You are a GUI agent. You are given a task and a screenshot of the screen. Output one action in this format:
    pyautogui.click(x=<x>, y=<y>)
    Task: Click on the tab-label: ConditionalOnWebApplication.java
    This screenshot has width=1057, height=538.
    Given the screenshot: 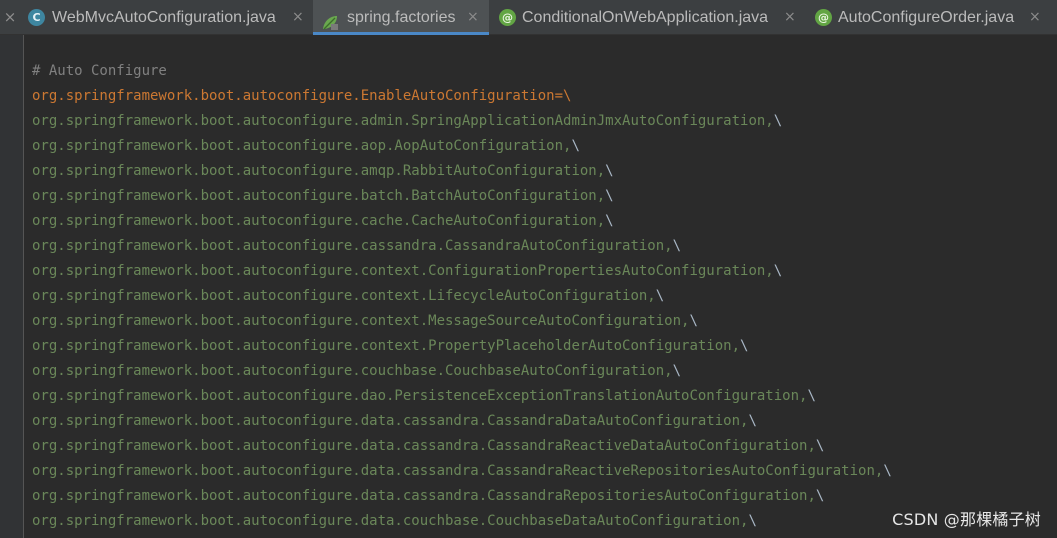 What is the action you would take?
    pyautogui.click(x=645, y=17)
    